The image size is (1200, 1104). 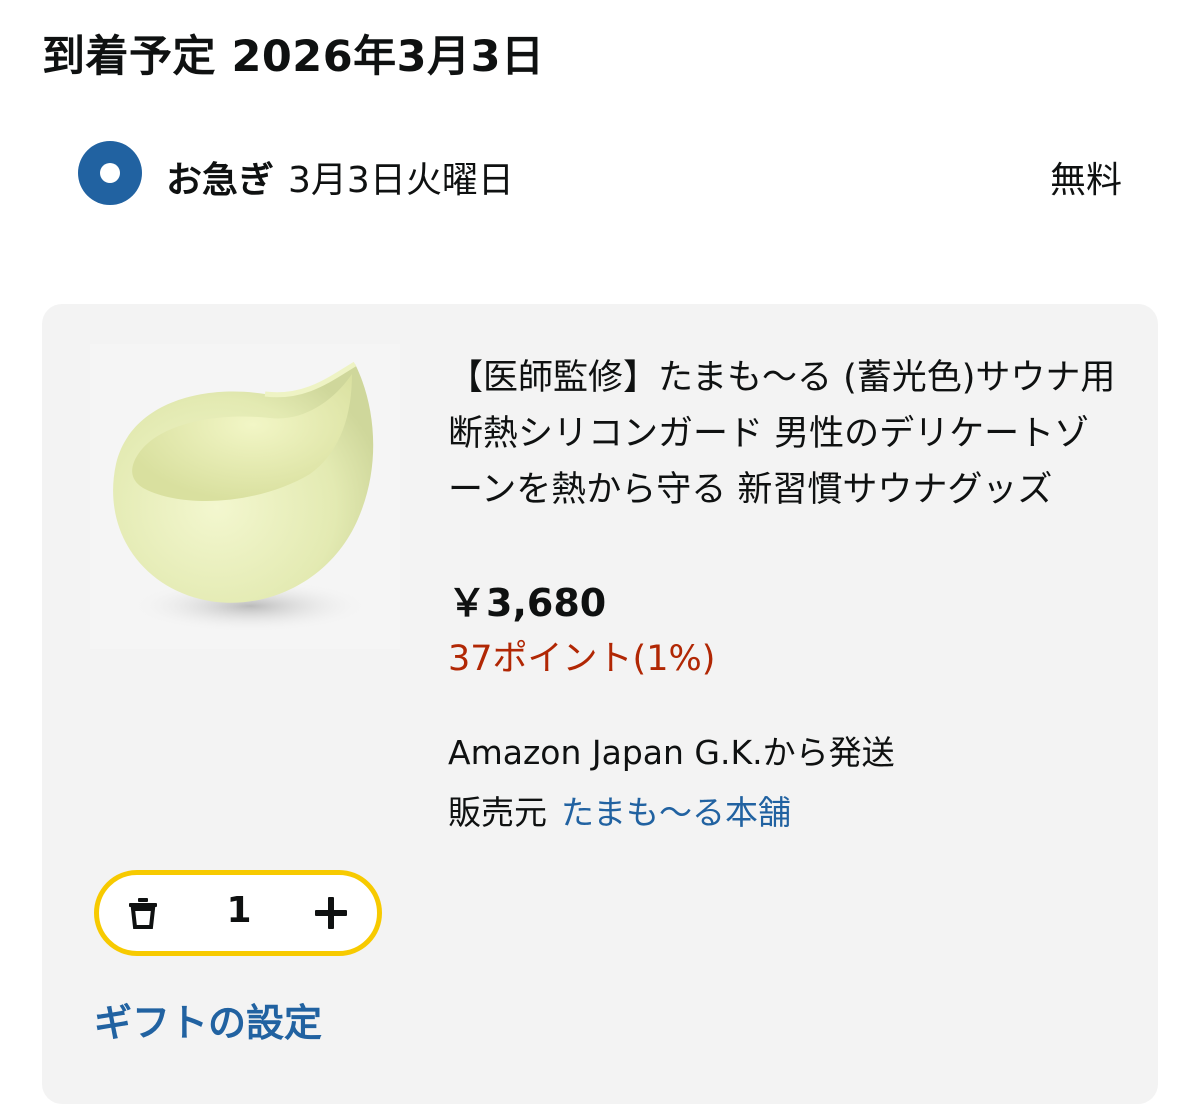 I want to click on radio-selected-icon, so click(x=110, y=173).